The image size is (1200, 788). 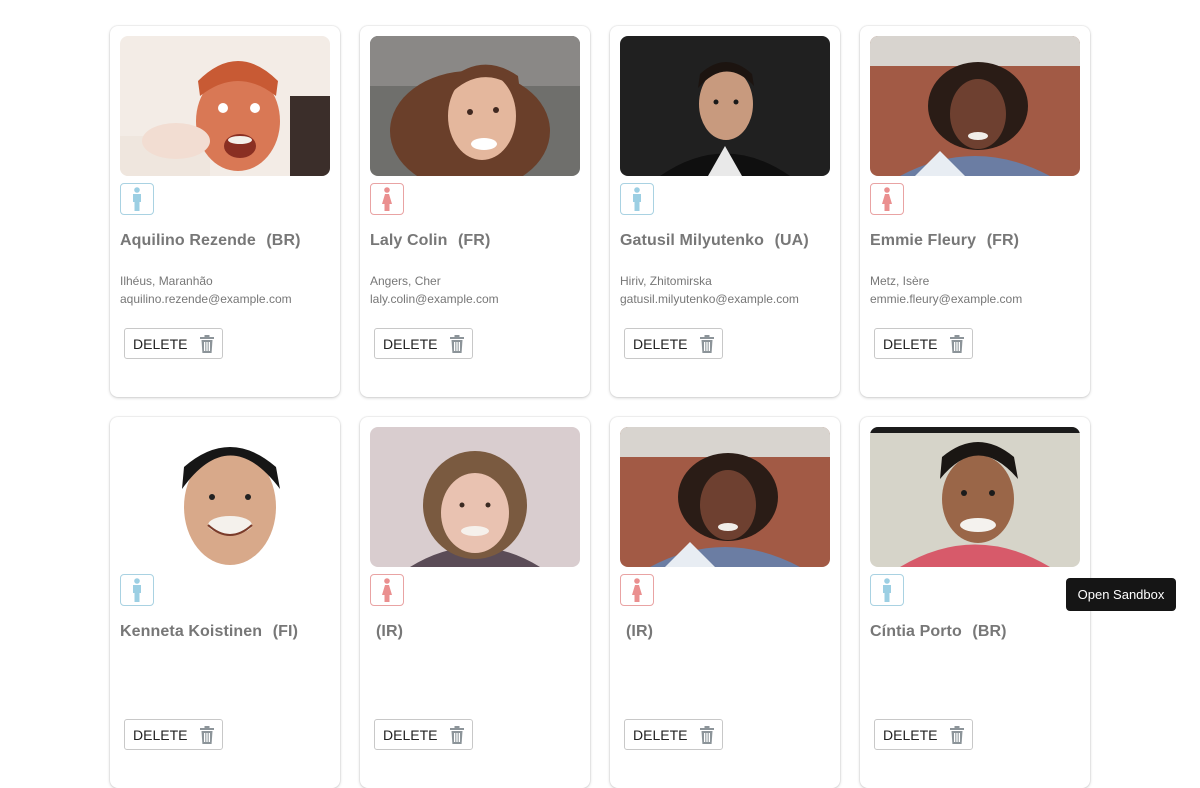 What do you see at coordinates (709, 299) in the screenshot?
I see `user-email: gatusil.milyutenko@example.com` at bounding box center [709, 299].